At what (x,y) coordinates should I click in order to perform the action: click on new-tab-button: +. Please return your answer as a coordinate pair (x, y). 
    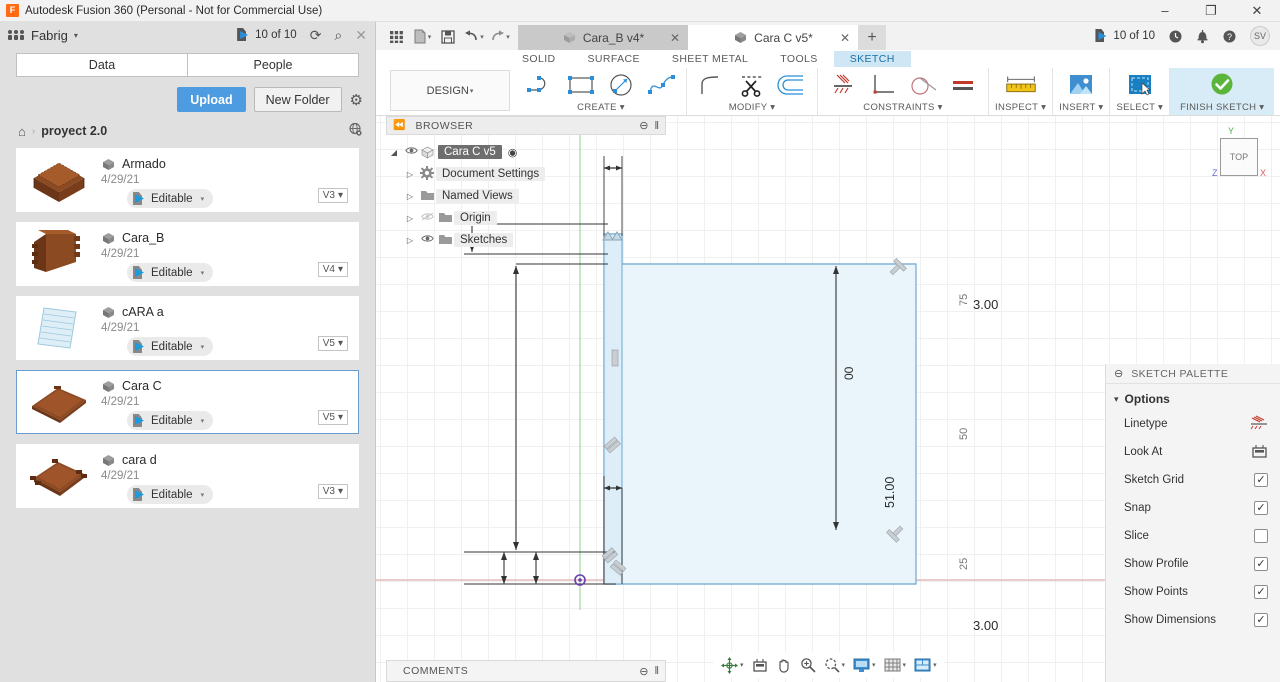
    Looking at the image, I should click on (872, 37).